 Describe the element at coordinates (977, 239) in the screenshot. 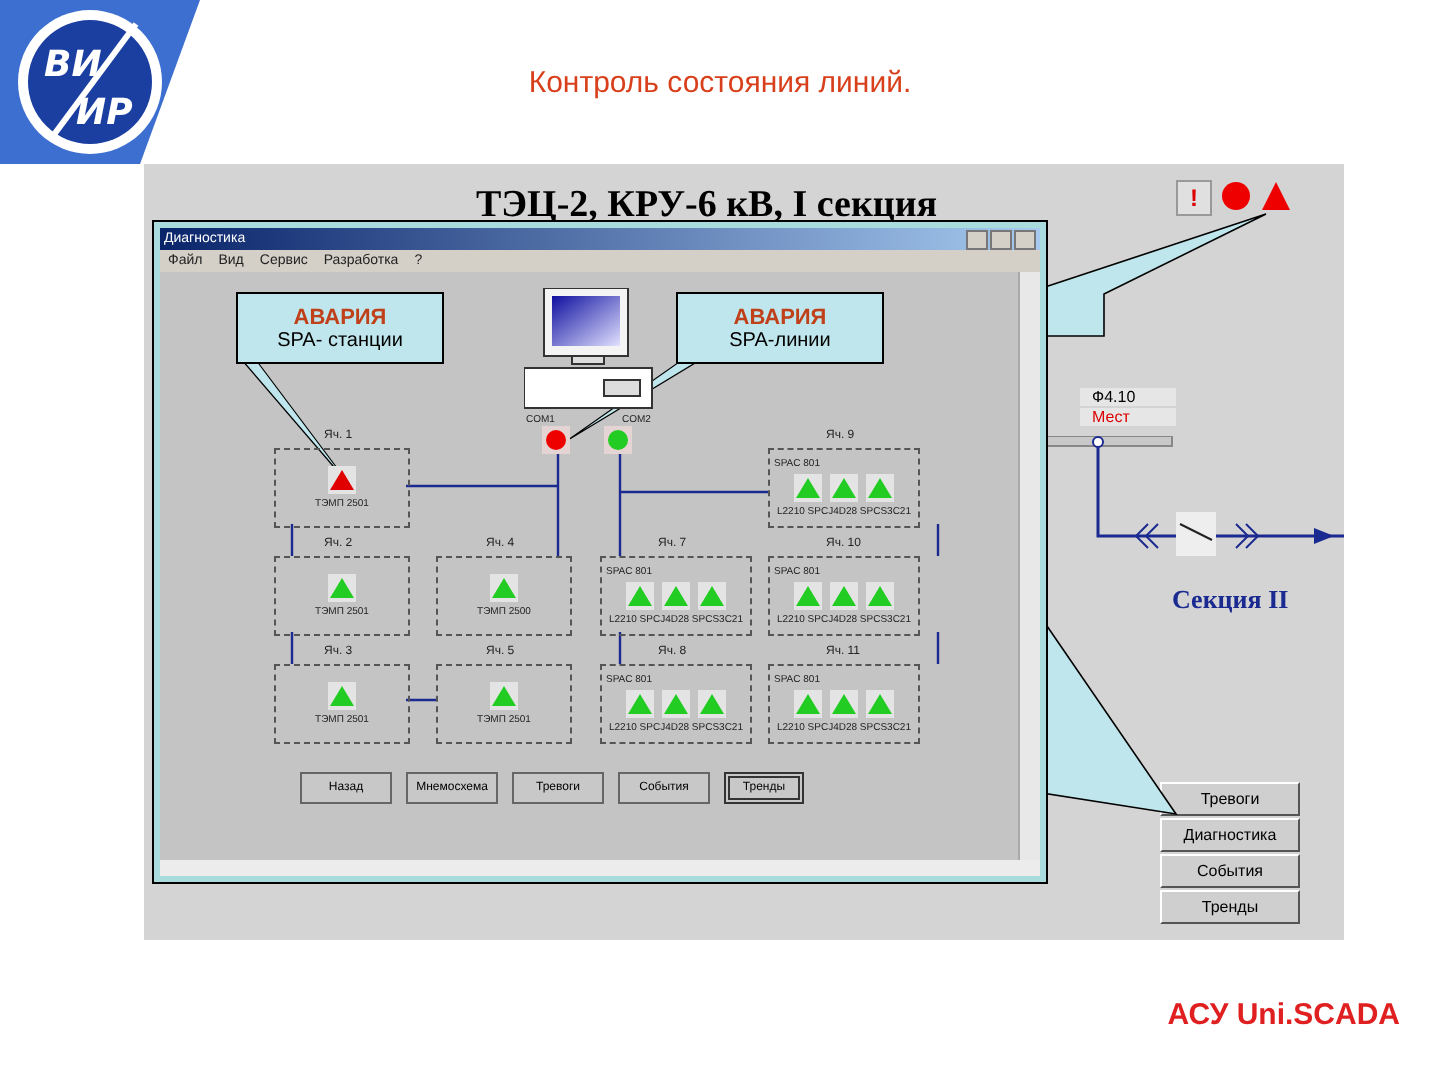

I see `minimize-button` at that location.